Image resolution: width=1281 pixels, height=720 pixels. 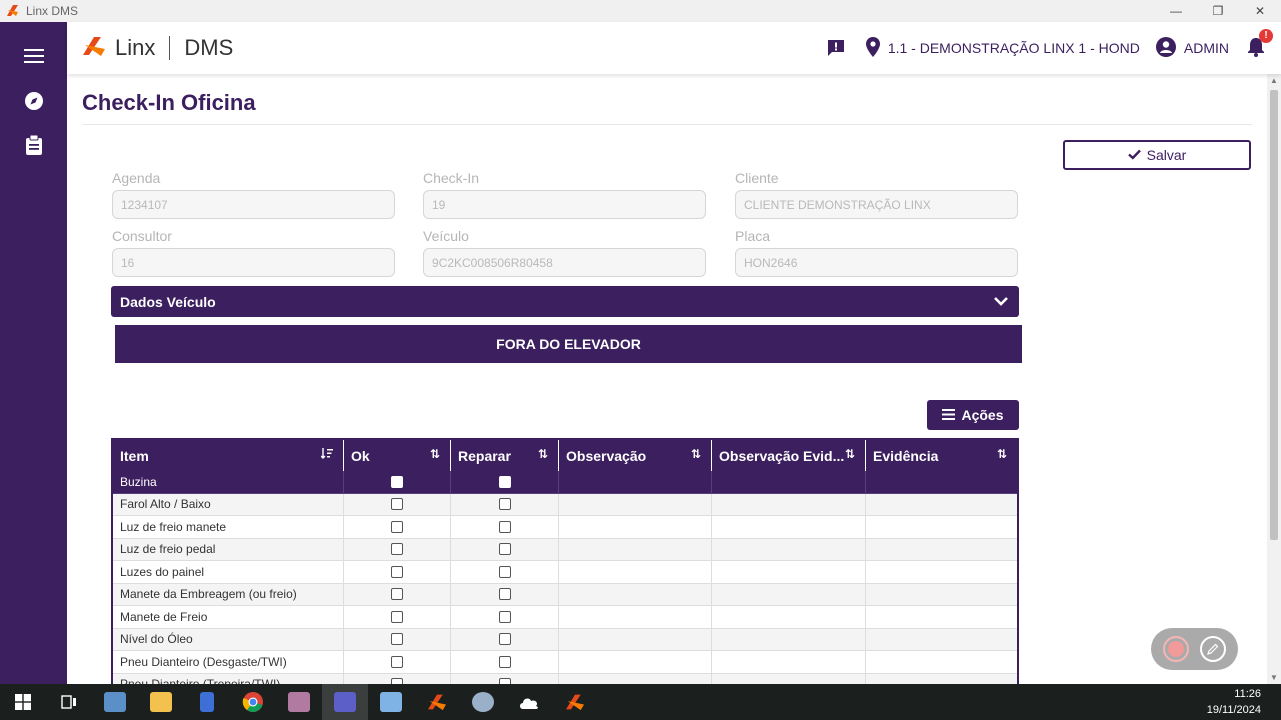 I want to click on save-button: Salvar, so click(x=1157, y=155).